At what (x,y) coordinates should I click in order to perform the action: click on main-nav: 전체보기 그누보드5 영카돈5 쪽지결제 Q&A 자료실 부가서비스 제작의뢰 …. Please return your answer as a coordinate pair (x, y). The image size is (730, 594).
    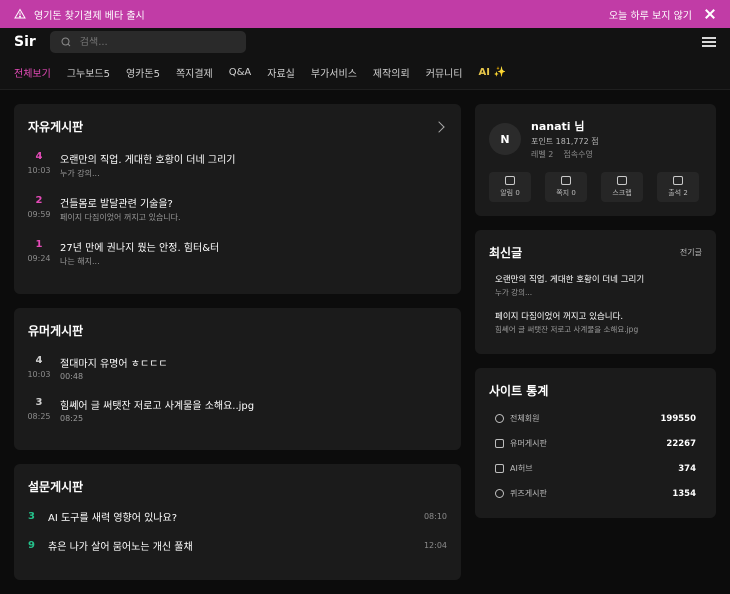
    Looking at the image, I should click on (365, 73).